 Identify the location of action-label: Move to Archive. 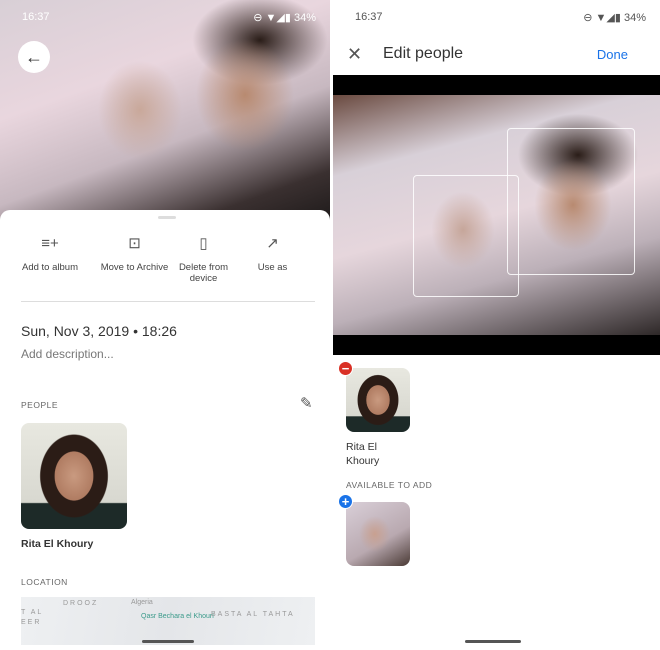
(134, 267).